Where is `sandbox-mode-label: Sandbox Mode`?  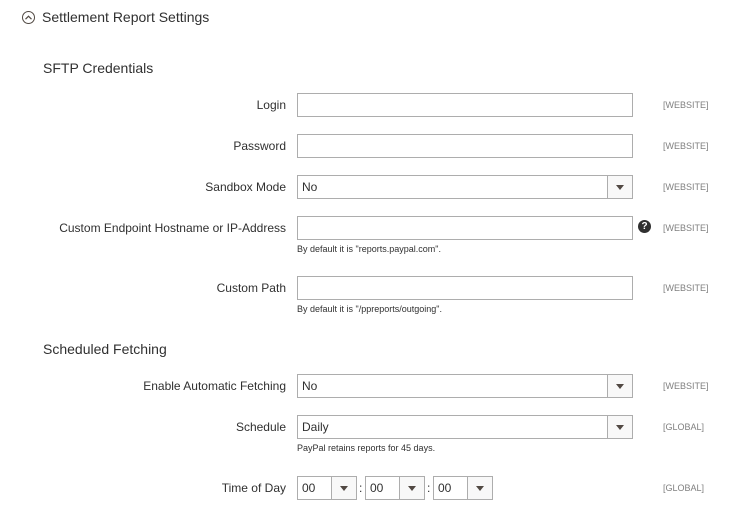
sandbox-mode-label: Sandbox Mode is located at coordinates (245, 187).